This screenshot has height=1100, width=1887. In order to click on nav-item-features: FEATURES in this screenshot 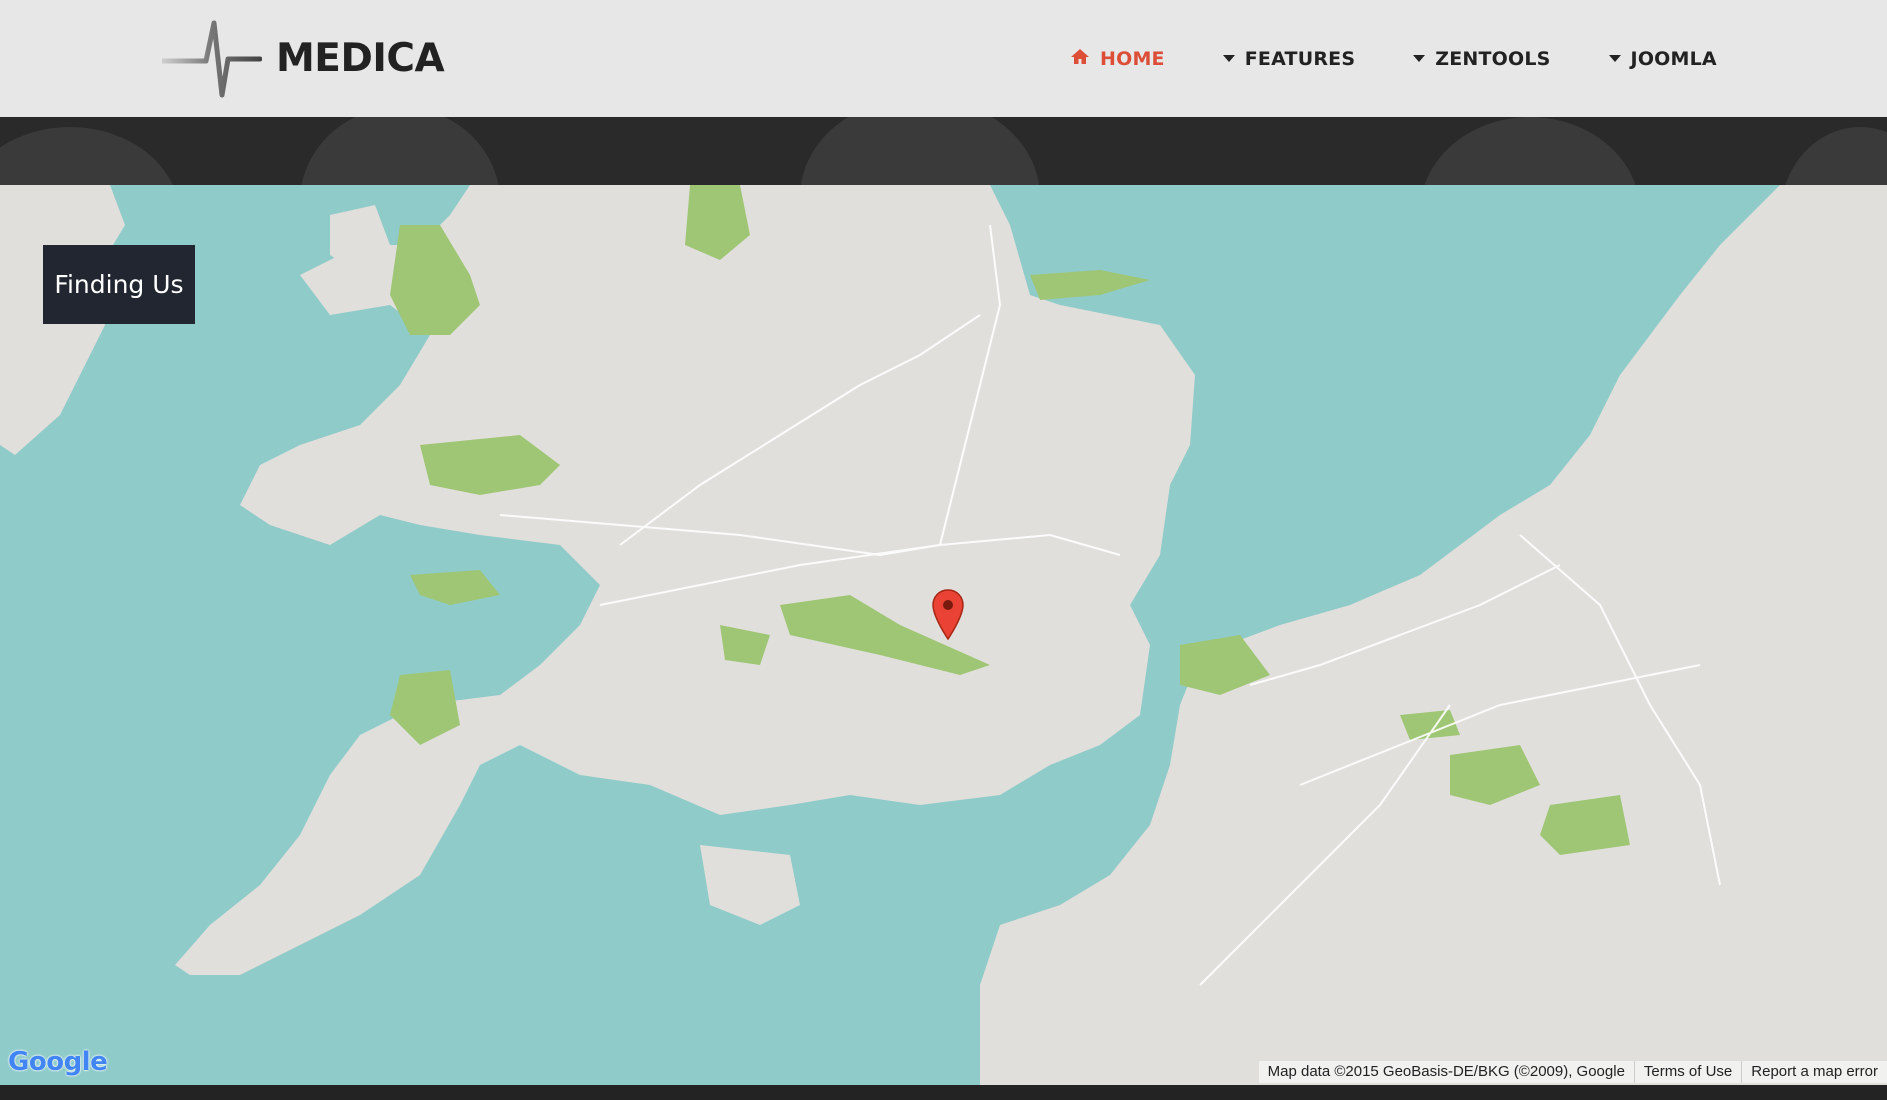, I will do `click(1289, 58)`.